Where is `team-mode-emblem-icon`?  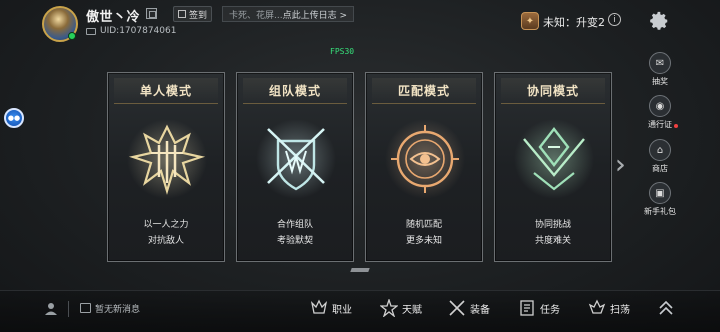 team-mode-emblem-icon is located at coordinates (296, 159).